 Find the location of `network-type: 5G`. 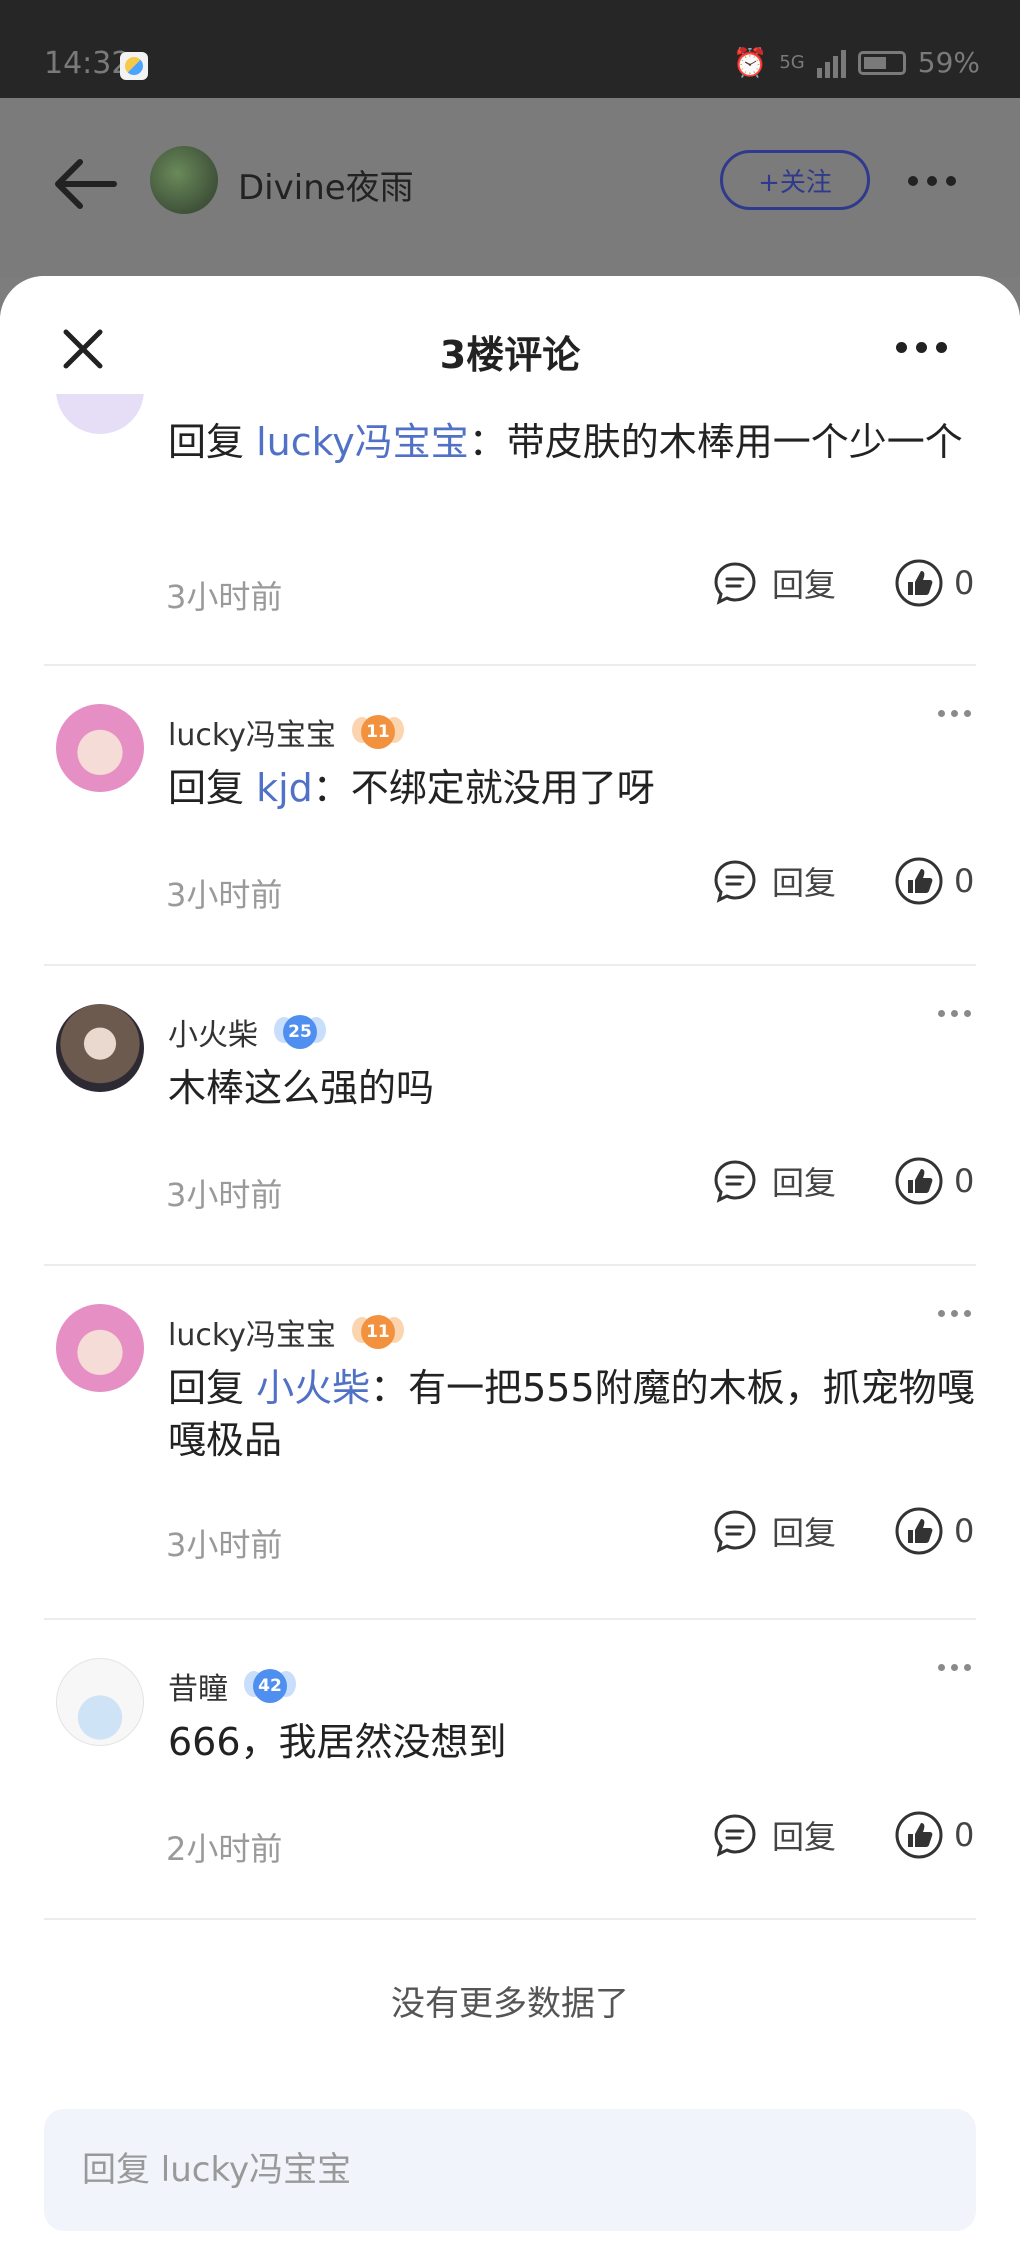

network-type: 5G is located at coordinates (792, 62).